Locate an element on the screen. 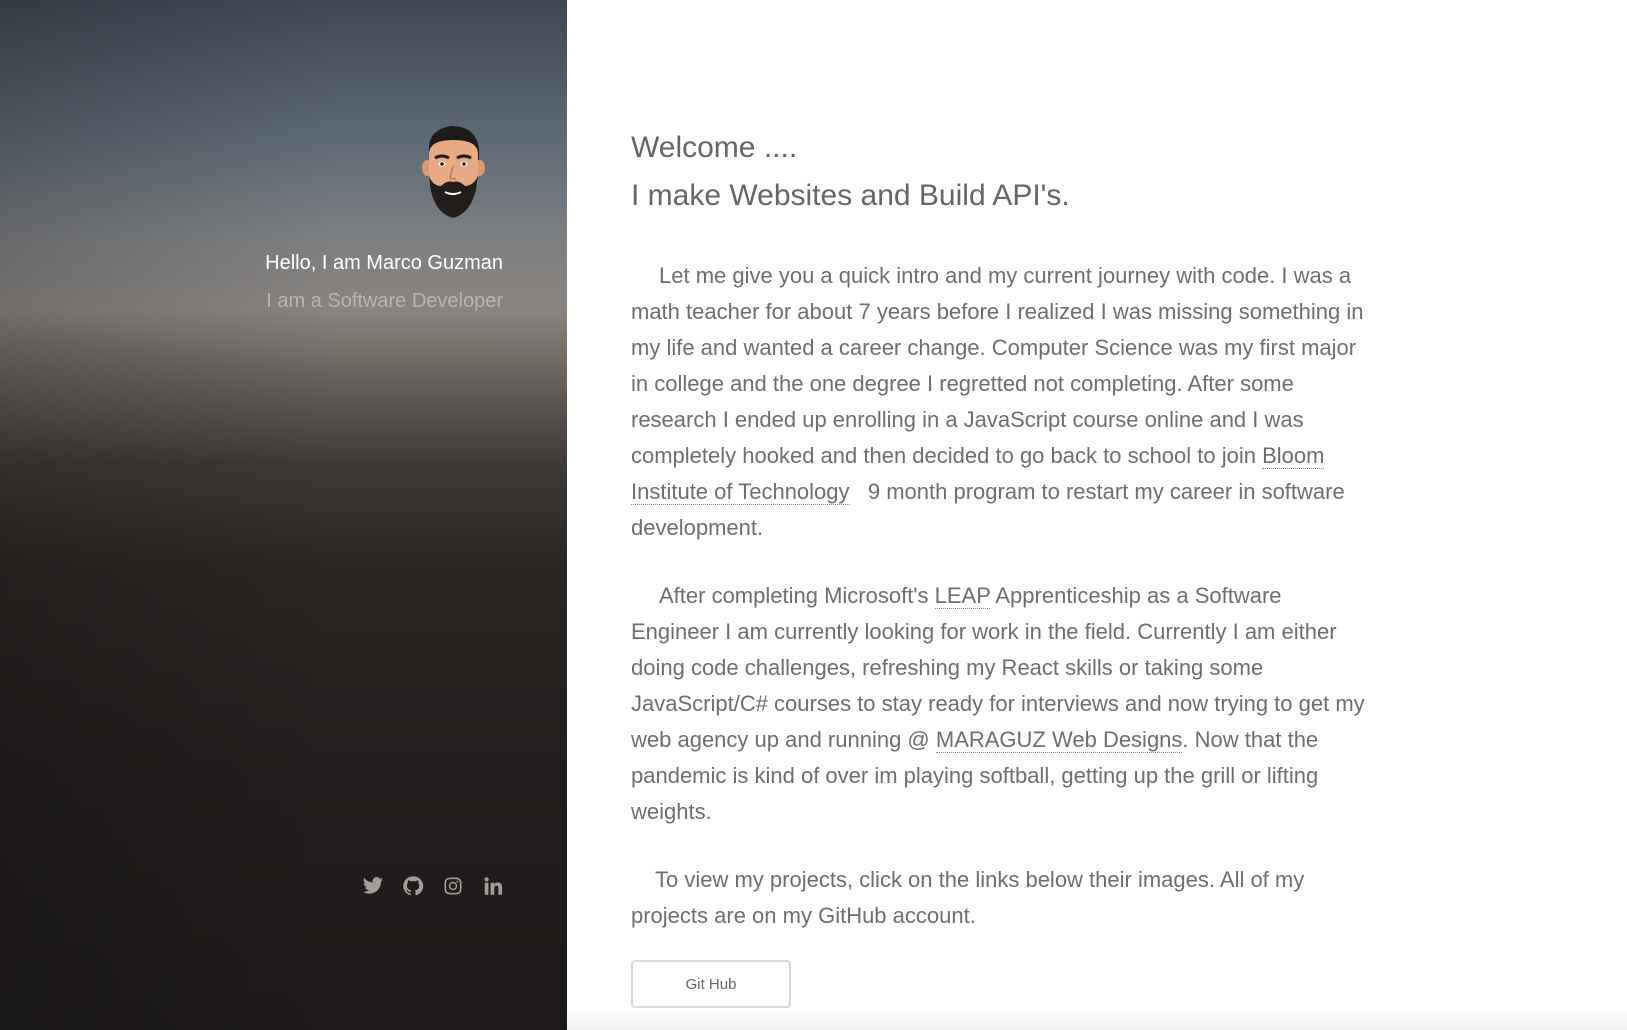 The width and height of the screenshot is (1627, 1030). bottom-shade is located at coordinates (1097, 1017).